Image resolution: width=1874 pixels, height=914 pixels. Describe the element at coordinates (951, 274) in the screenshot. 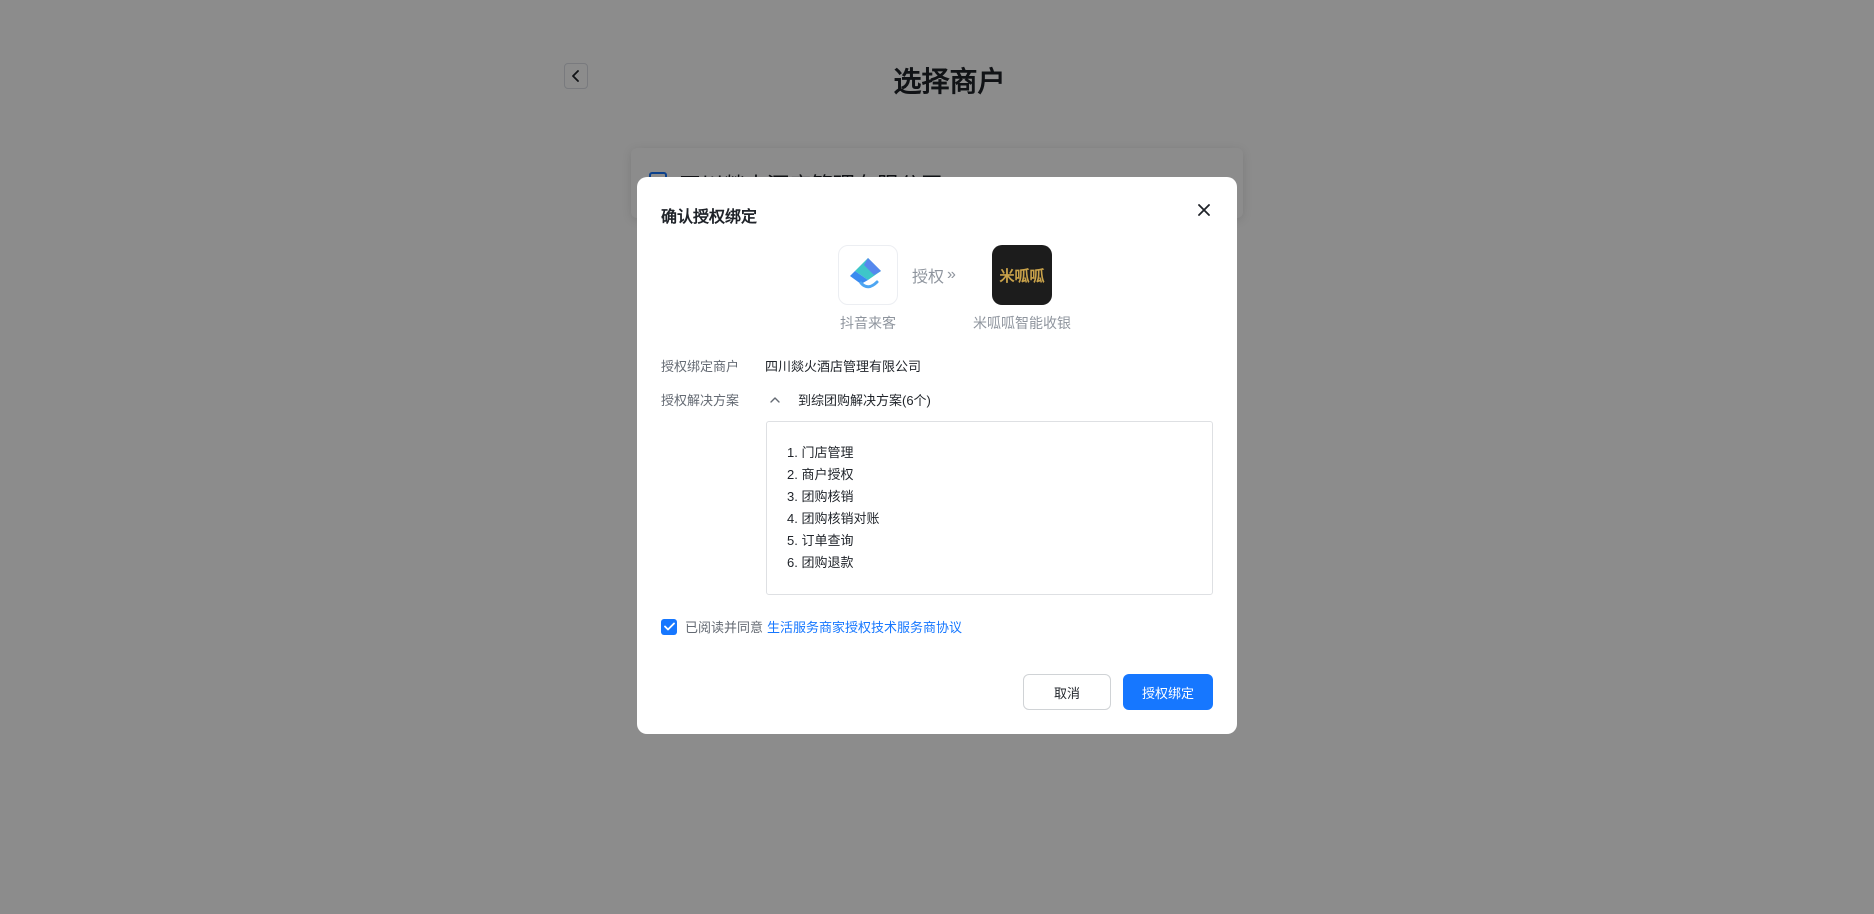

I see `double-chevron-right-icon: »` at that location.